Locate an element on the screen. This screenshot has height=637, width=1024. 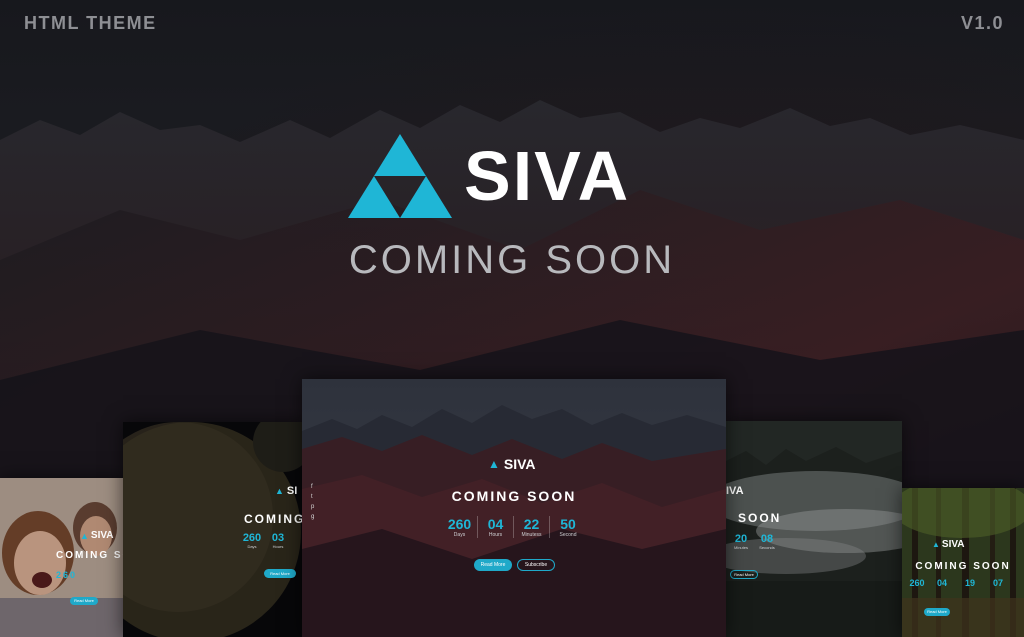
countdown-days: 260 is located at coordinates (917, 583).